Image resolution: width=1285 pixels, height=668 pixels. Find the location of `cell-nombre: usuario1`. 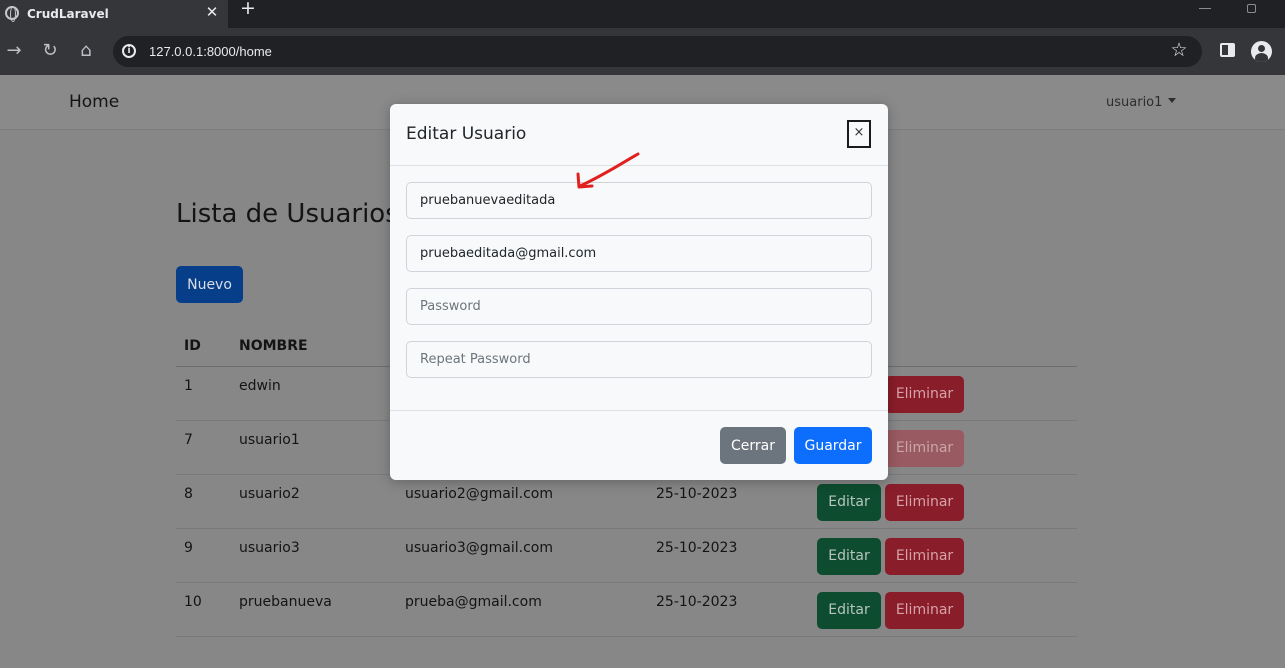

cell-nombre: usuario1 is located at coordinates (314, 447).